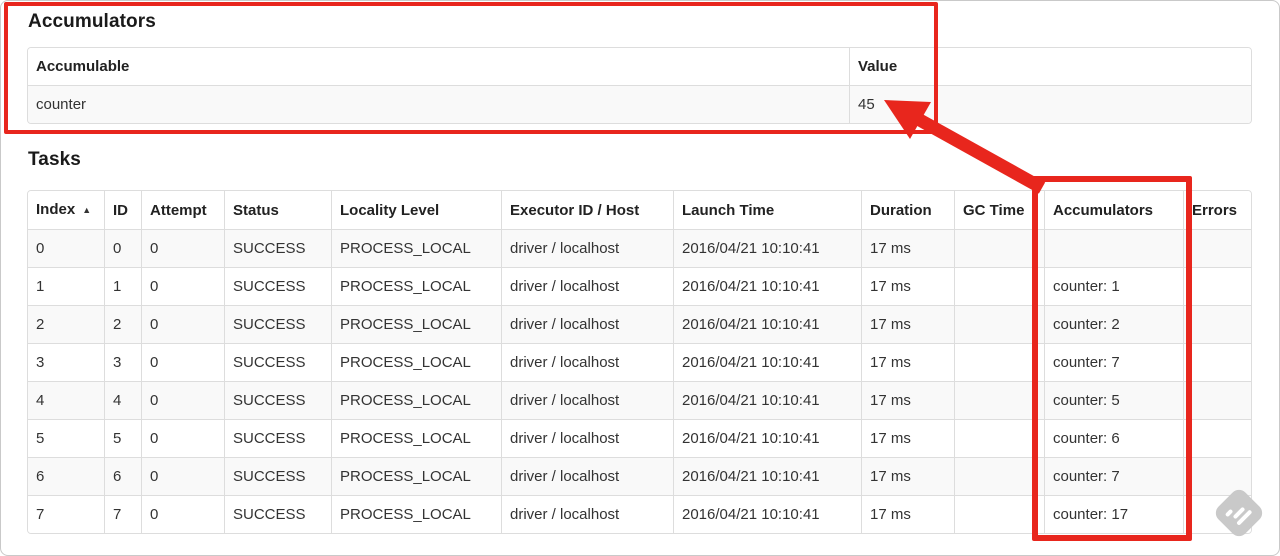  I want to click on cell: 1, so click(122, 286).